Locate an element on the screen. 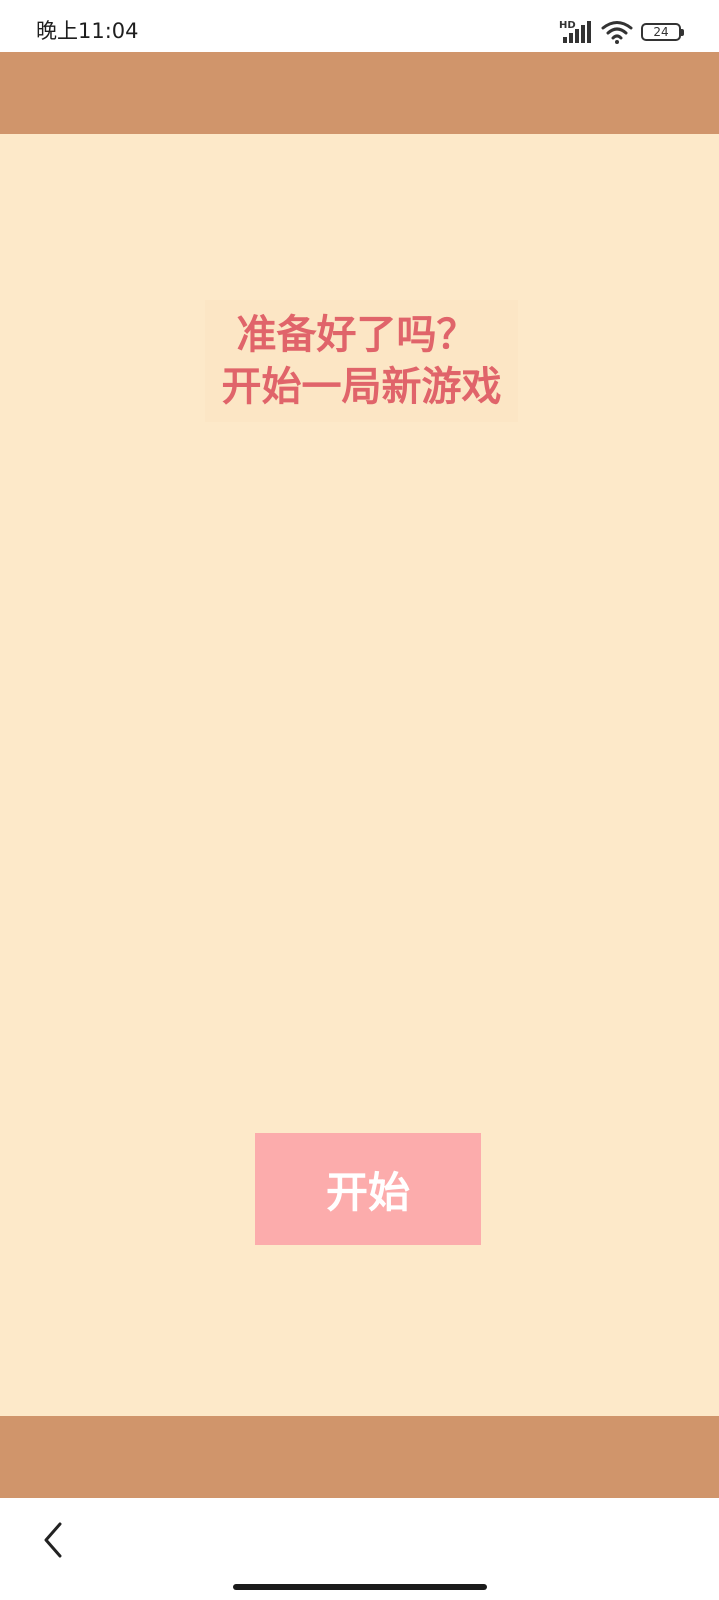 Image resolution: width=719 pixels, height=1600 pixels. home-indicator is located at coordinates (360, 1587).